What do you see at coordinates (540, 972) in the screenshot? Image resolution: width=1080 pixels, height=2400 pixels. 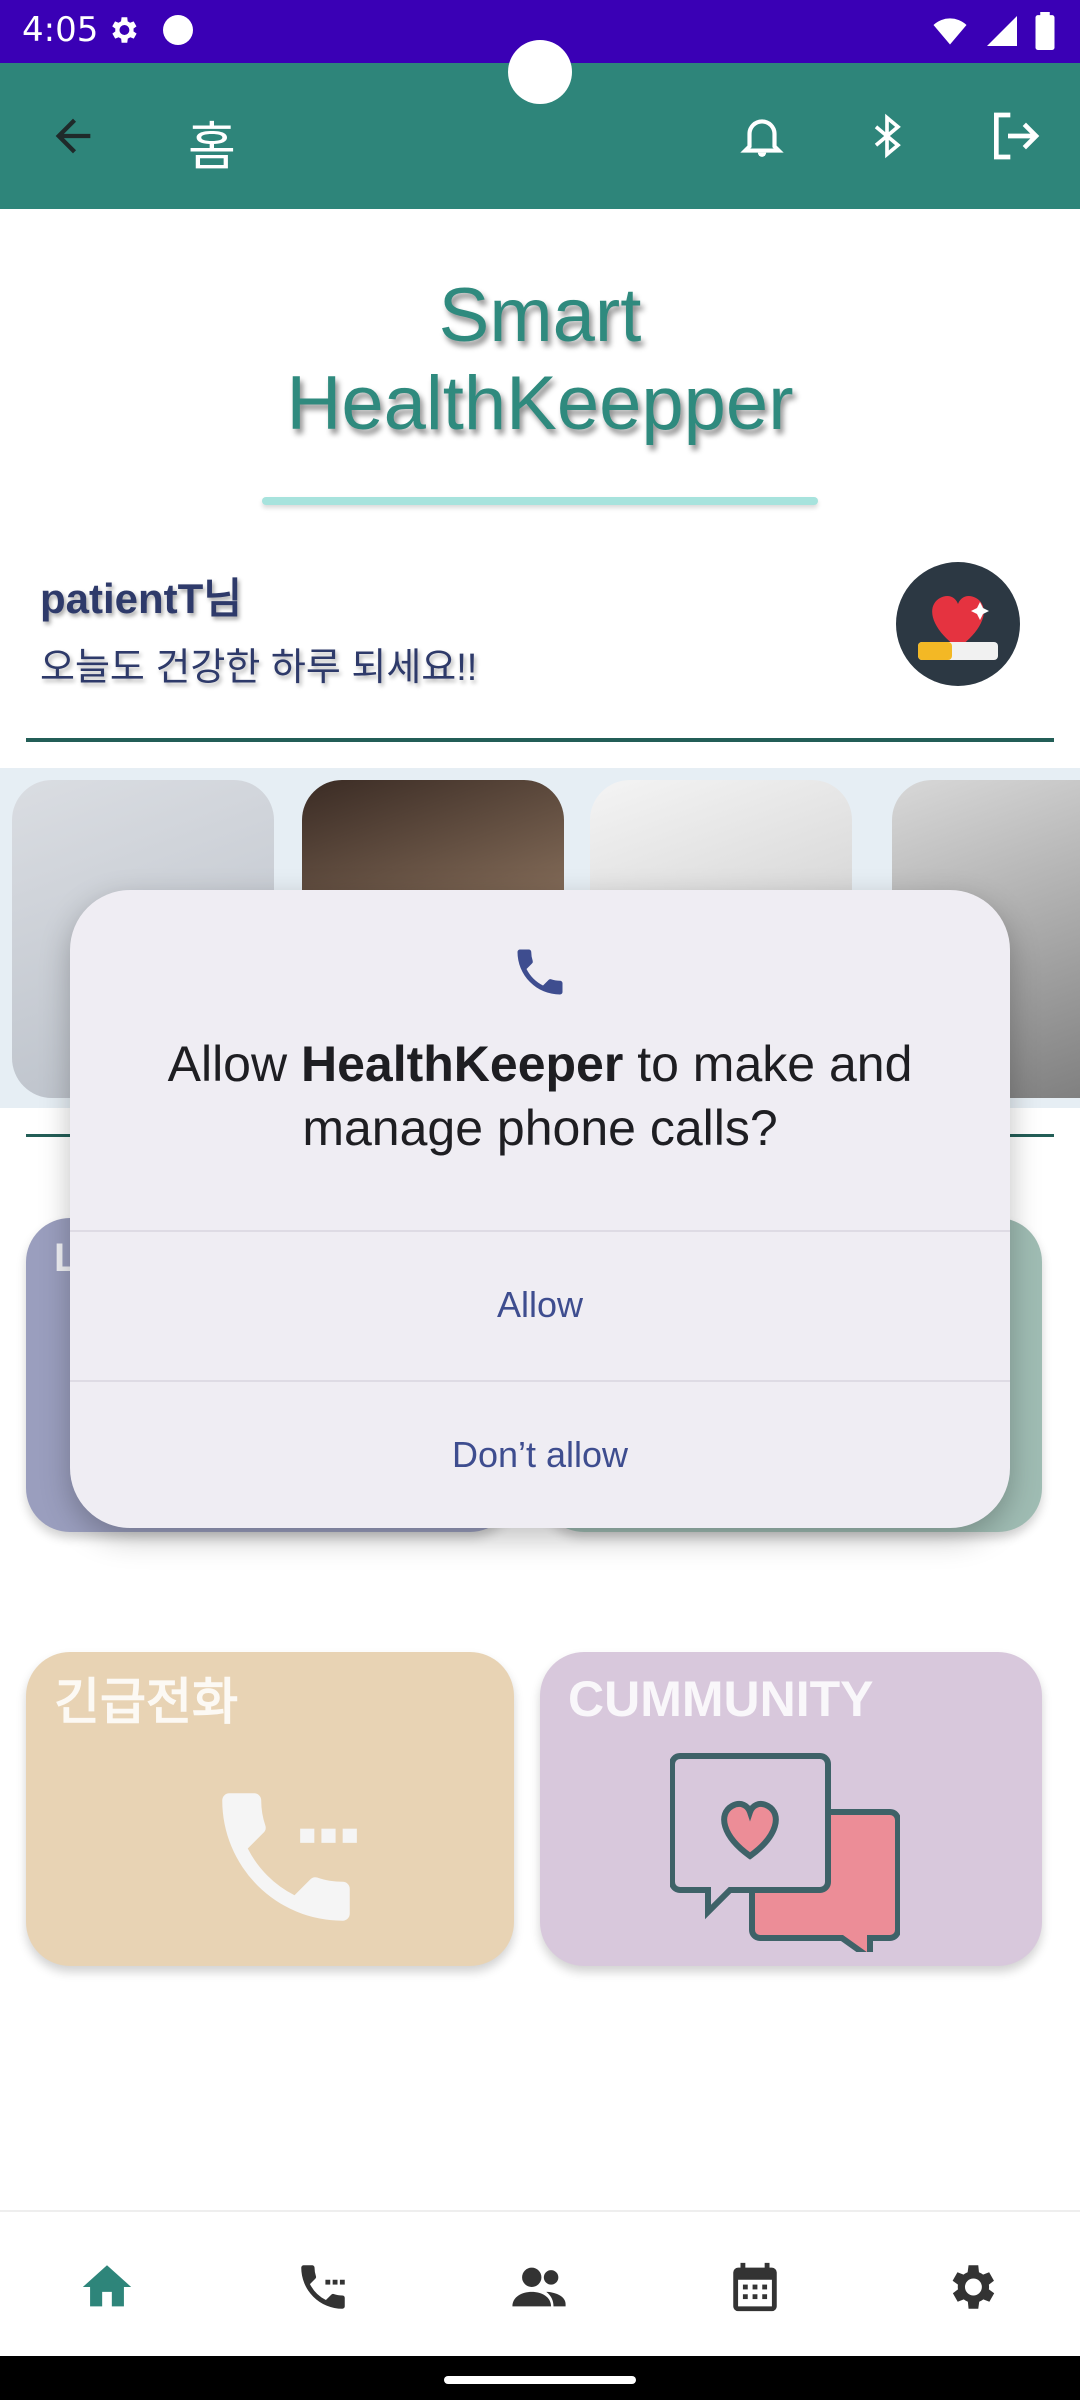 I see `phone-icon` at bounding box center [540, 972].